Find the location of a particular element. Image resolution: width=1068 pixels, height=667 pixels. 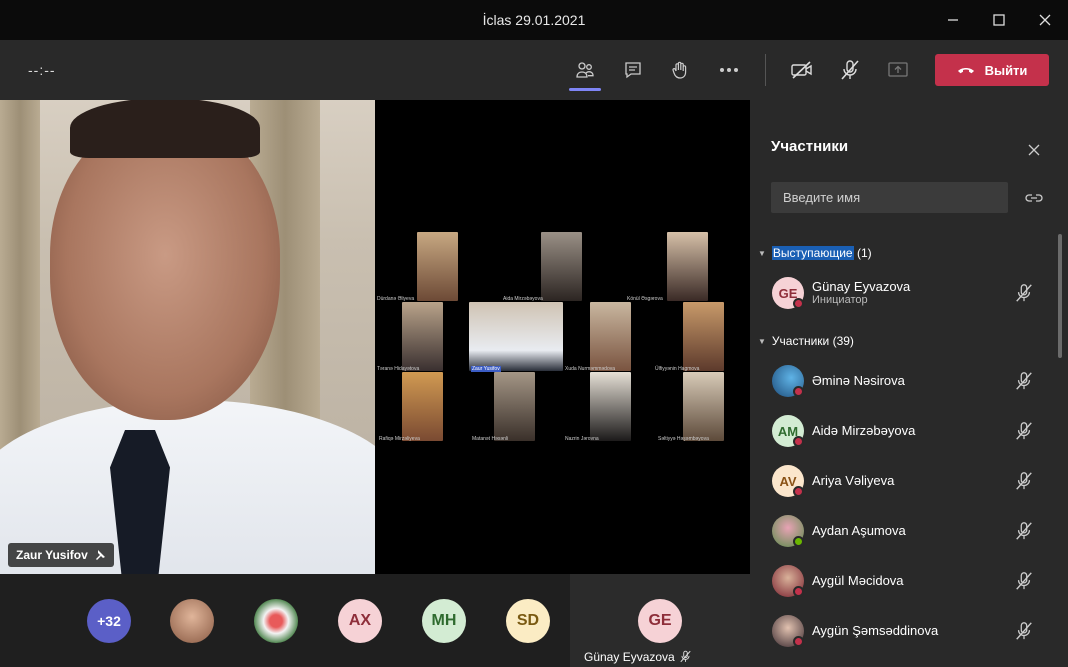

attendees-section-label: Участники (39) is located at coordinates (812, 341).